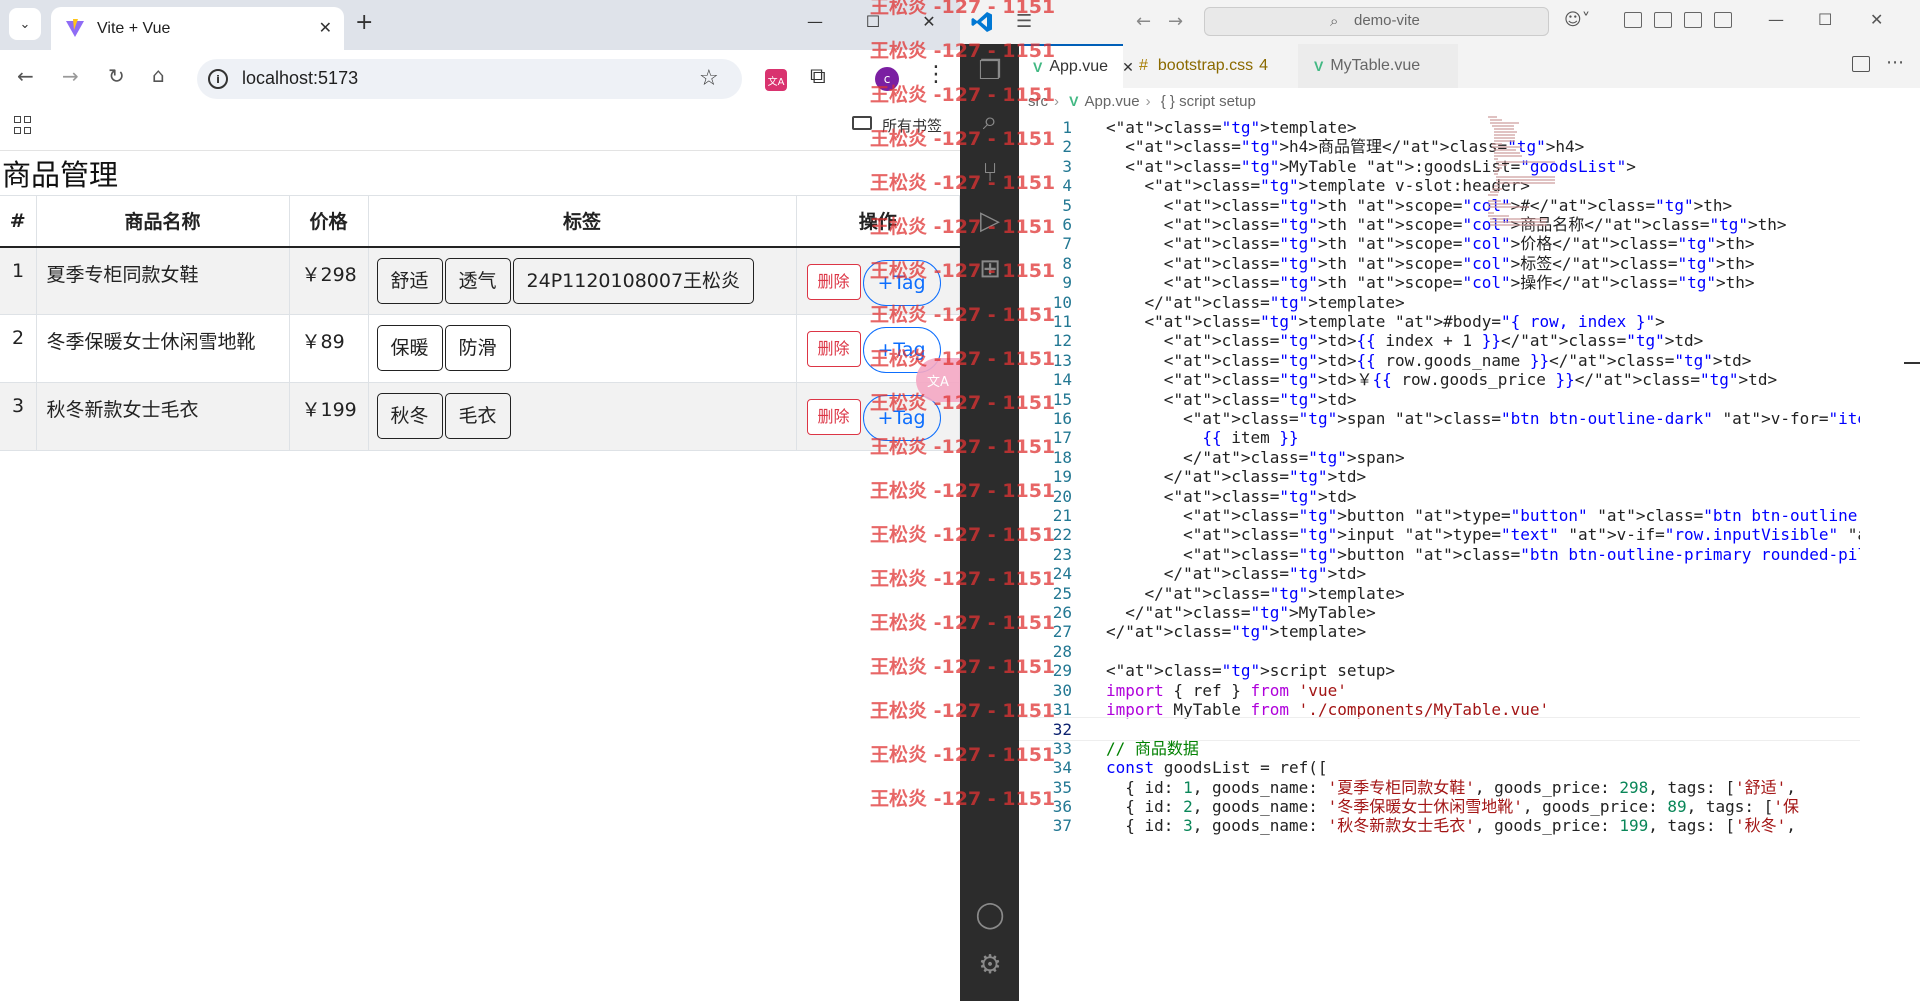 Image resolution: width=1920 pixels, height=1001 pixels. What do you see at coordinates (18, 221) in the screenshot?
I see `column-header-index: #` at bounding box center [18, 221].